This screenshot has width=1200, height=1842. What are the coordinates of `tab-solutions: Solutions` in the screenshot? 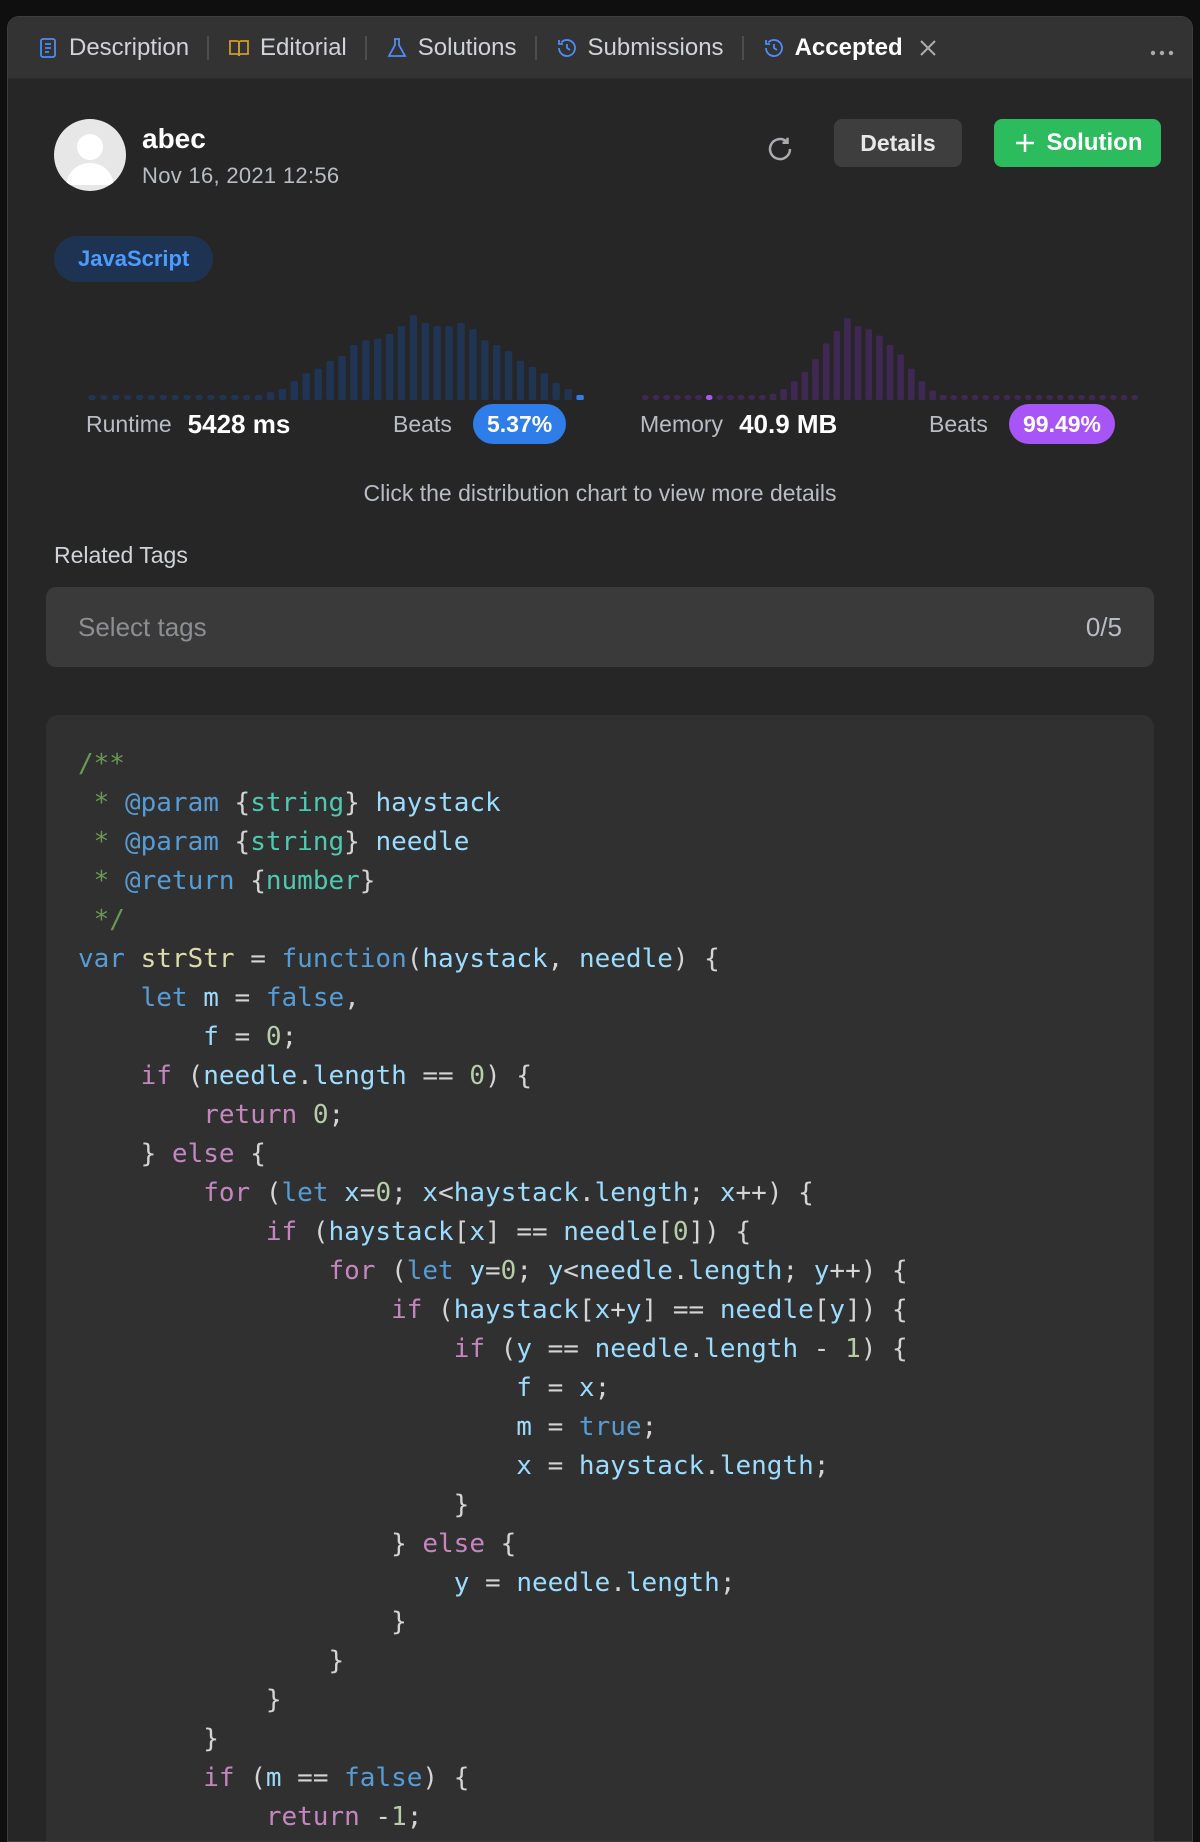 It's located at (451, 47).